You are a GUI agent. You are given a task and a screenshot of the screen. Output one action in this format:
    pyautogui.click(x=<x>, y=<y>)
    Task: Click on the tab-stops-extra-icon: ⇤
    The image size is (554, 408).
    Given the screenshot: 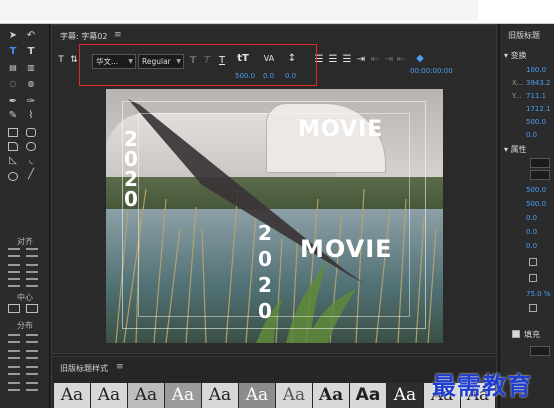 What is the action you would take?
    pyautogui.click(x=401, y=60)
    